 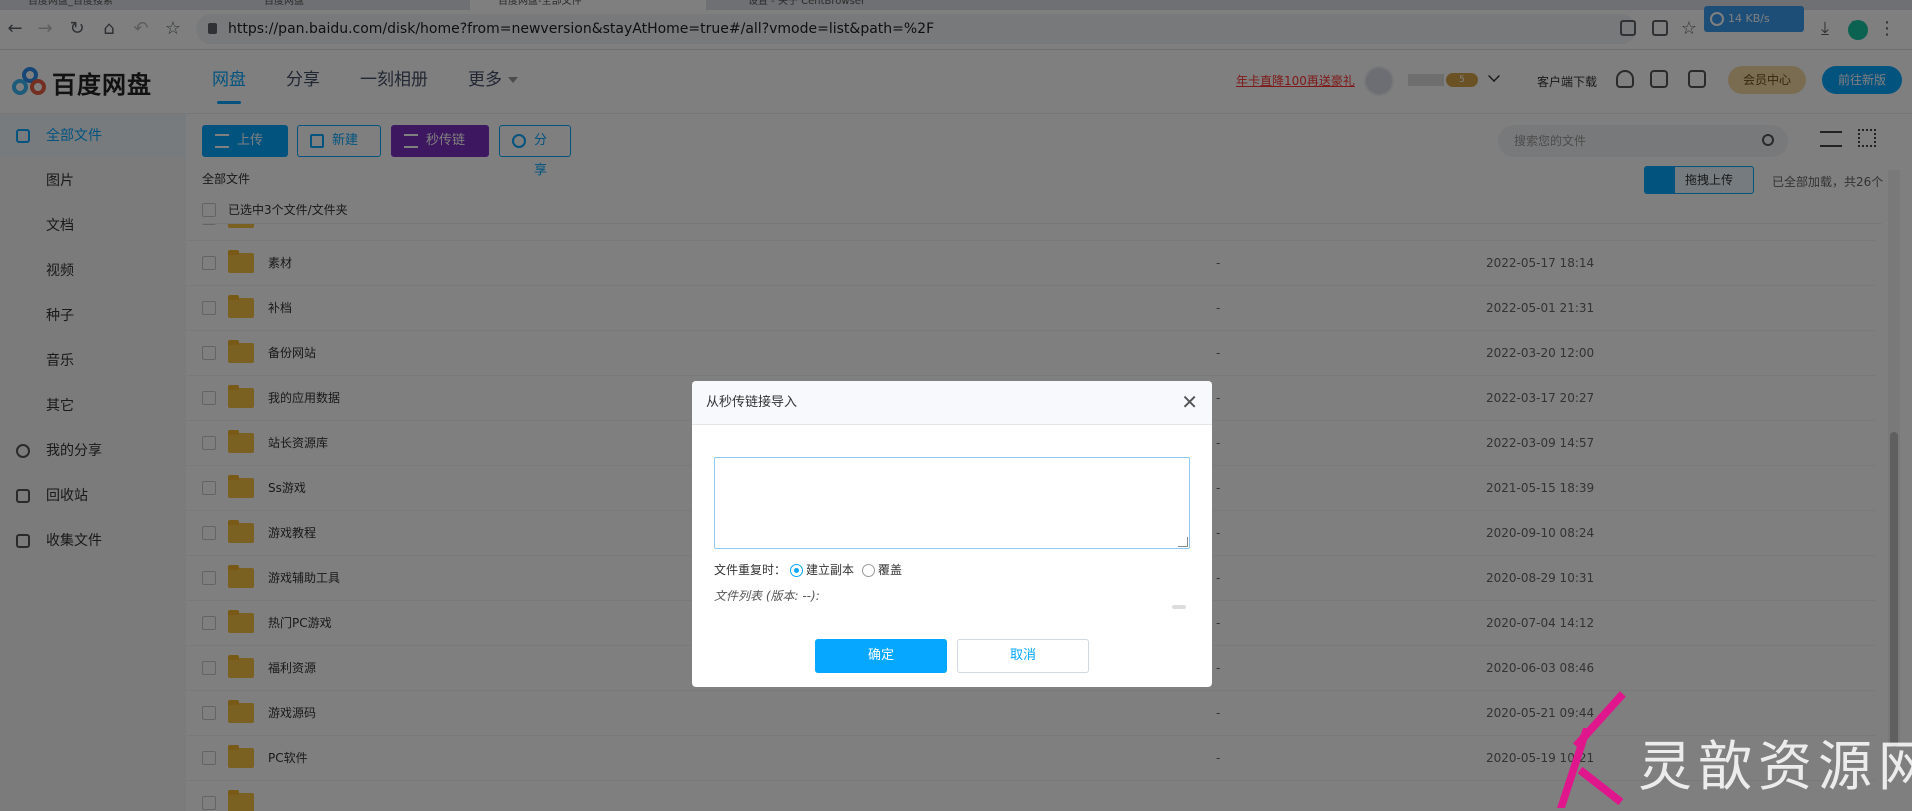 I want to click on duplicate-option-row: 文件重复时： 建立副本 覆盖, so click(x=808, y=570).